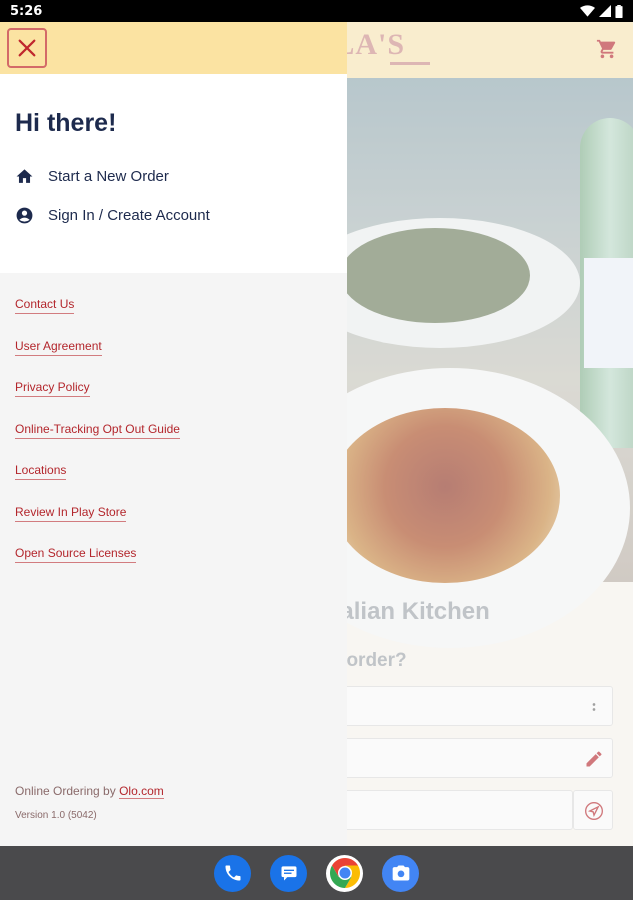  I want to click on sign-in-item: Sign In / Create Account, so click(112, 215).